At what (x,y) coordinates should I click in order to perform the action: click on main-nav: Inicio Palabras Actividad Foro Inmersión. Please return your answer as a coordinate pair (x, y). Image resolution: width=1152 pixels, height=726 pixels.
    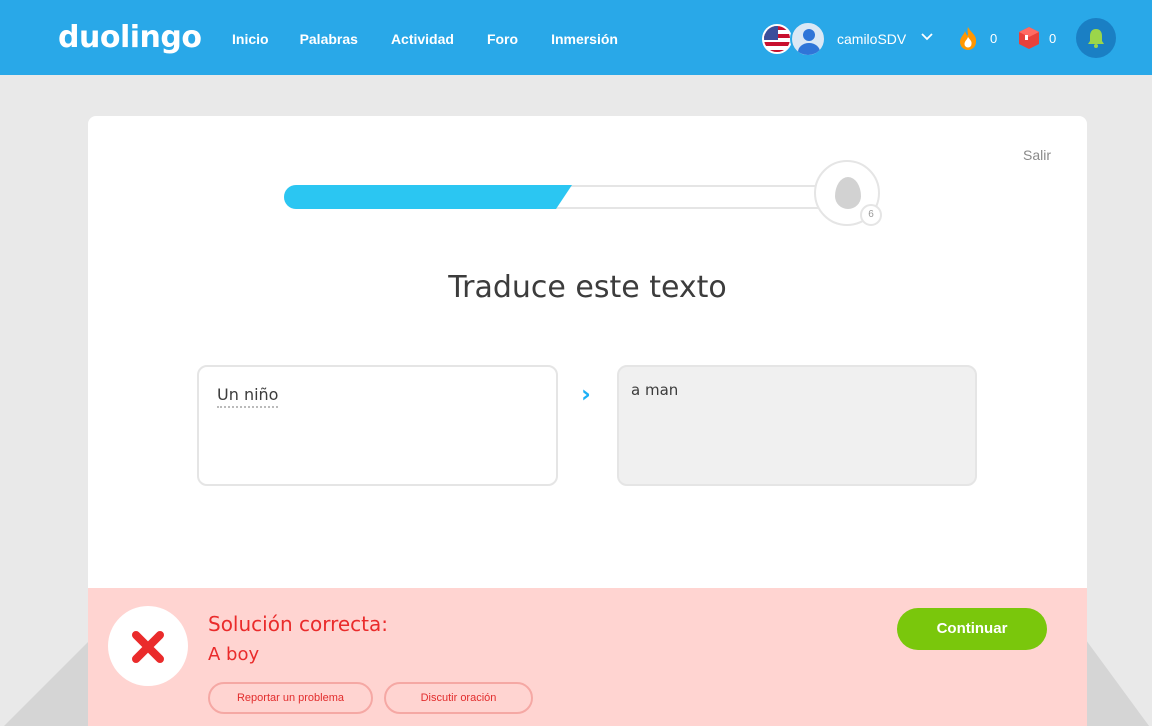
    Looking at the image, I should click on (441, 39).